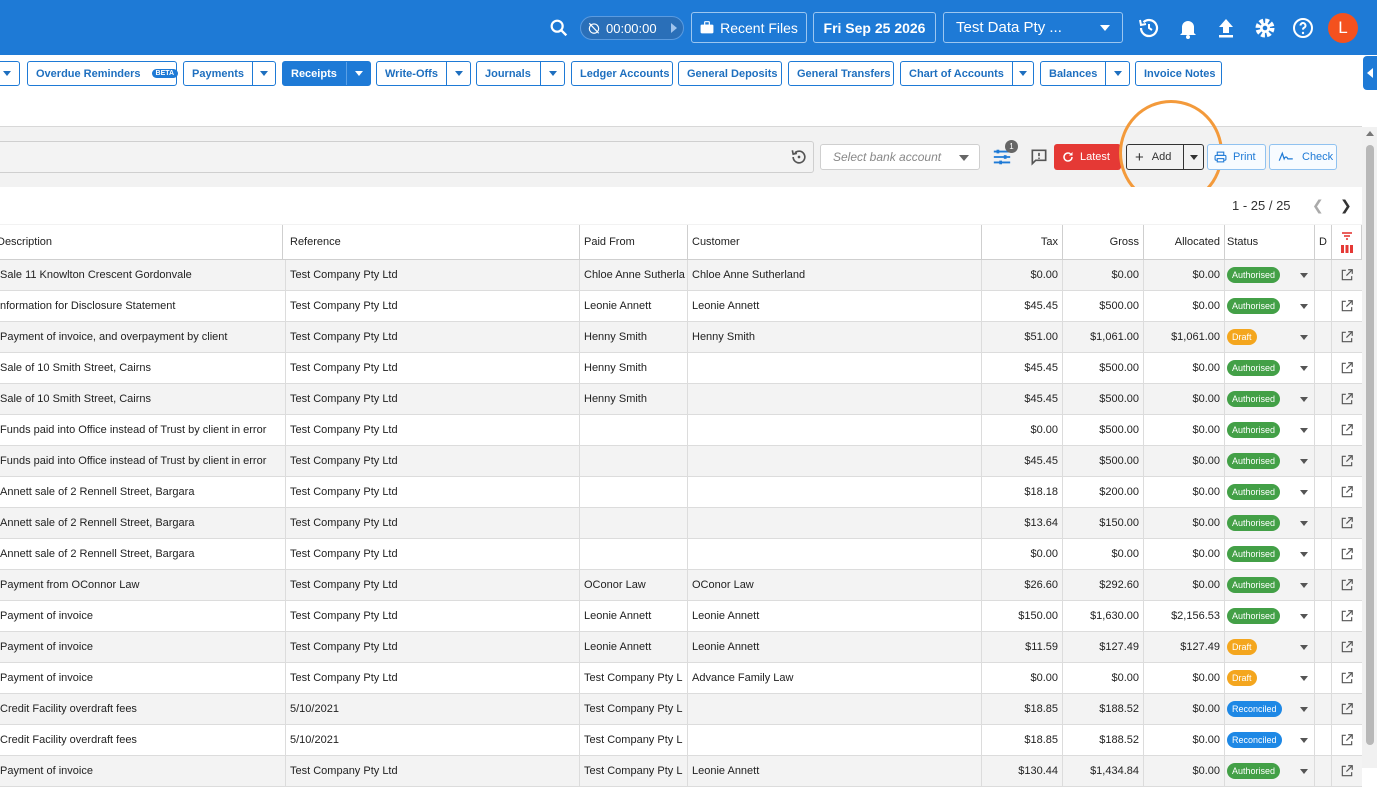 The image size is (1377, 787). Describe the element at coordinates (326, 73) in the screenshot. I see `tab-receipts: Receipts` at that location.